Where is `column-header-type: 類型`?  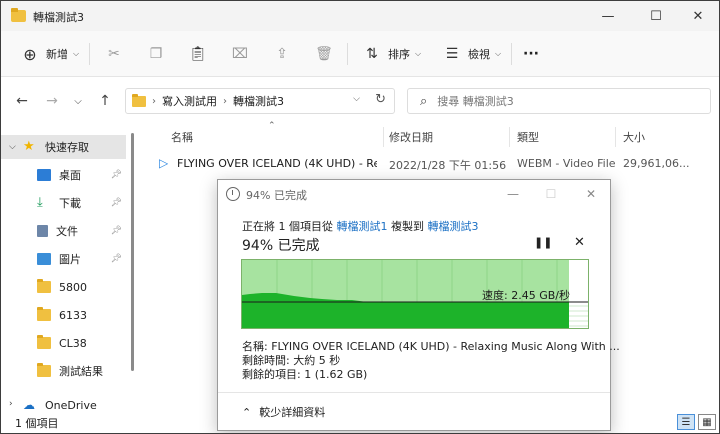
column-header-type: 類型 is located at coordinates (528, 137).